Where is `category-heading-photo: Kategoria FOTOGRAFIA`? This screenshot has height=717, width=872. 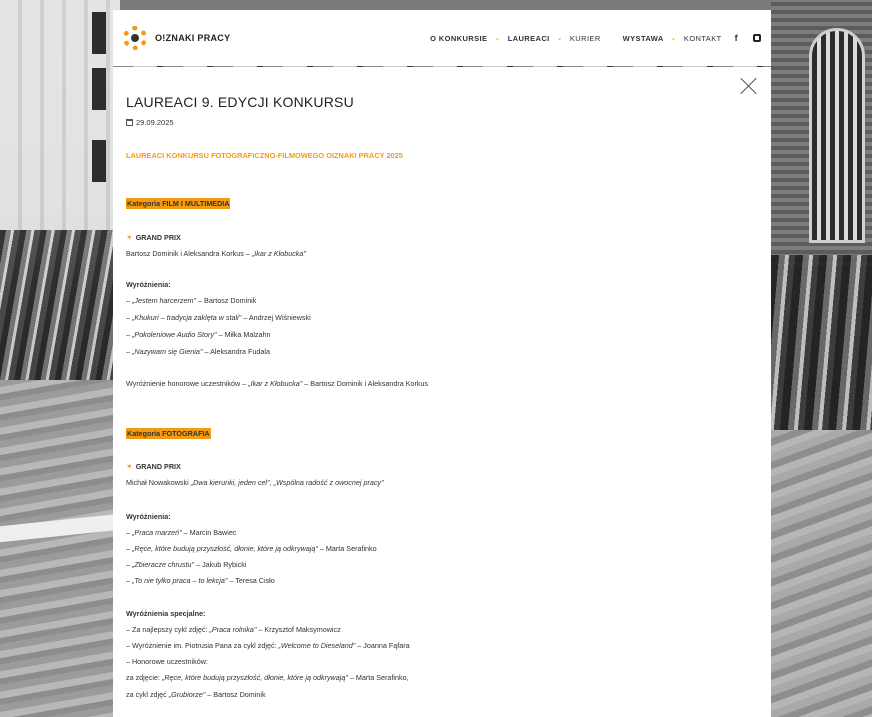
category-heading-photo: Kategoria FOTOGRAFIA is located at coordinates (168, 433).